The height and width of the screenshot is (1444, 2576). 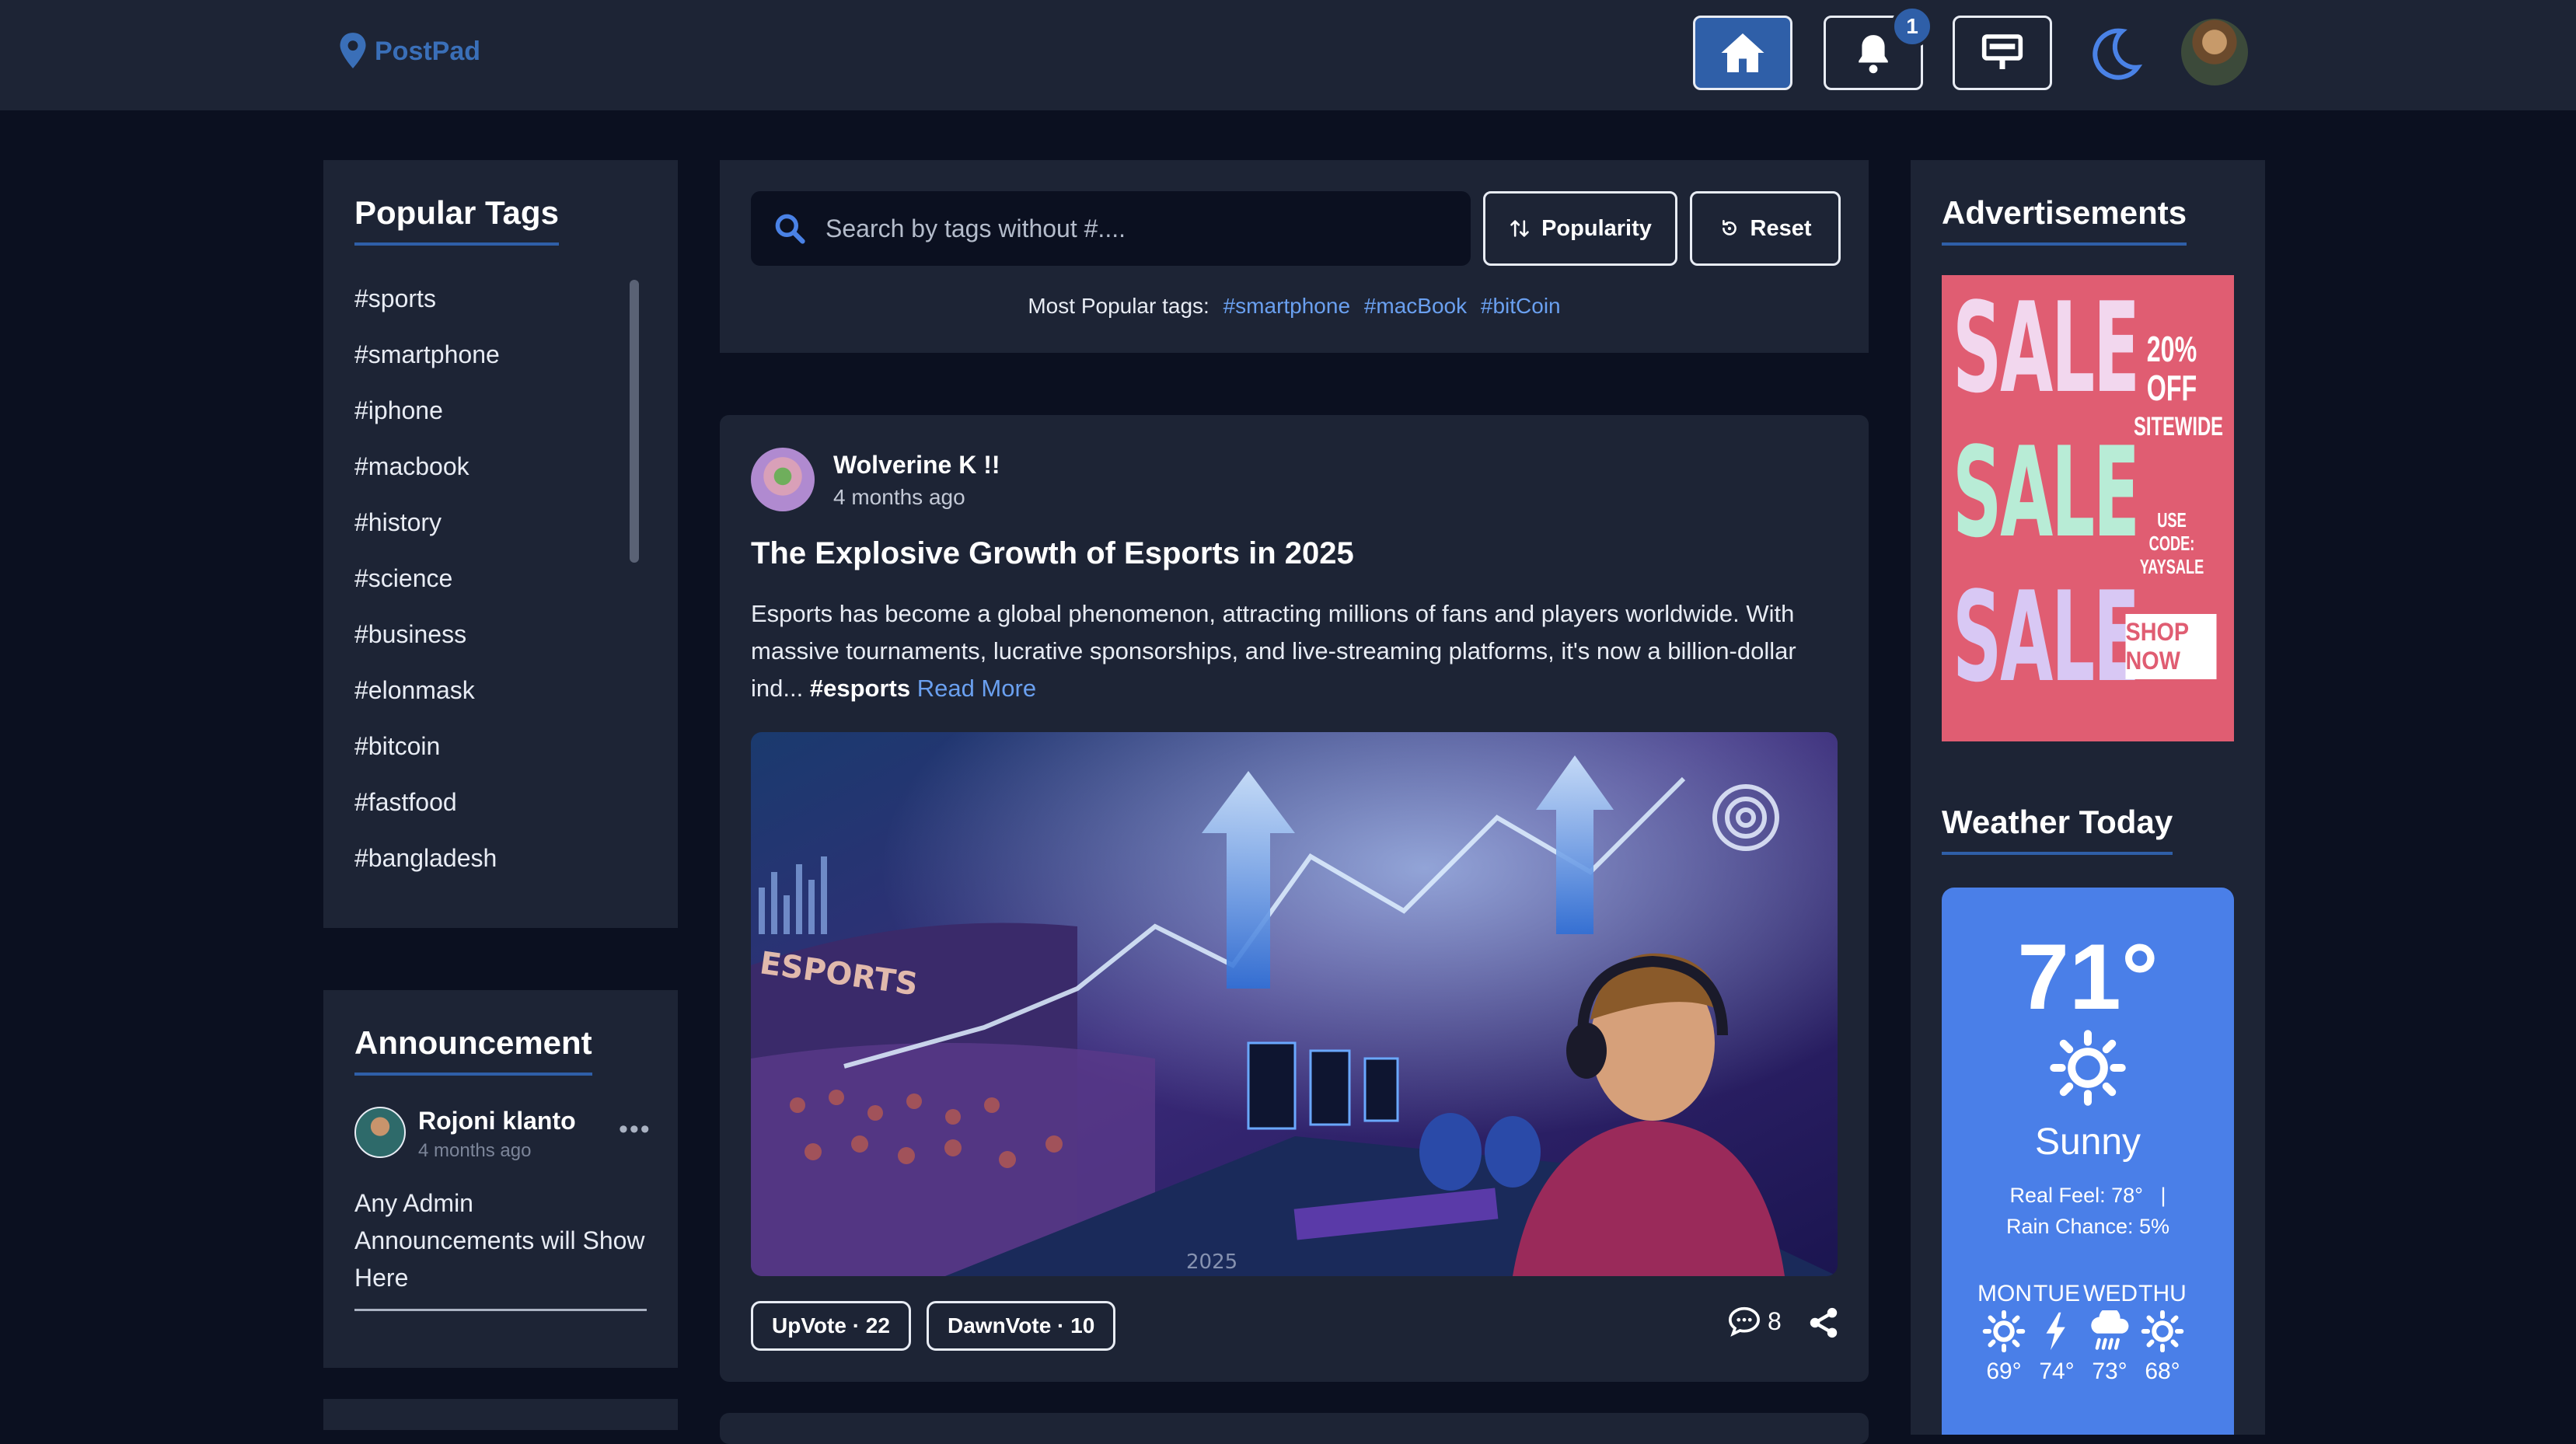 I want to click on post-title: The Explosive Growth of Esports in 2025, so click(x=1052, y=553).